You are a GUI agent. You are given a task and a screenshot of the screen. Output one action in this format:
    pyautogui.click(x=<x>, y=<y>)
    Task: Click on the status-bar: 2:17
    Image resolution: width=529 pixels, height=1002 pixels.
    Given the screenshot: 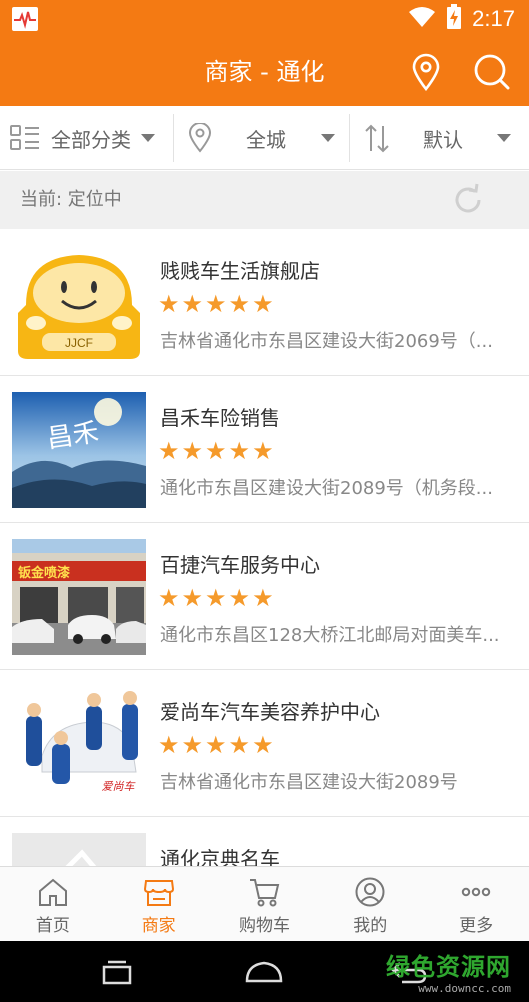 What is the action you would take?
    pyautogui.click(x=264, y=19)
    